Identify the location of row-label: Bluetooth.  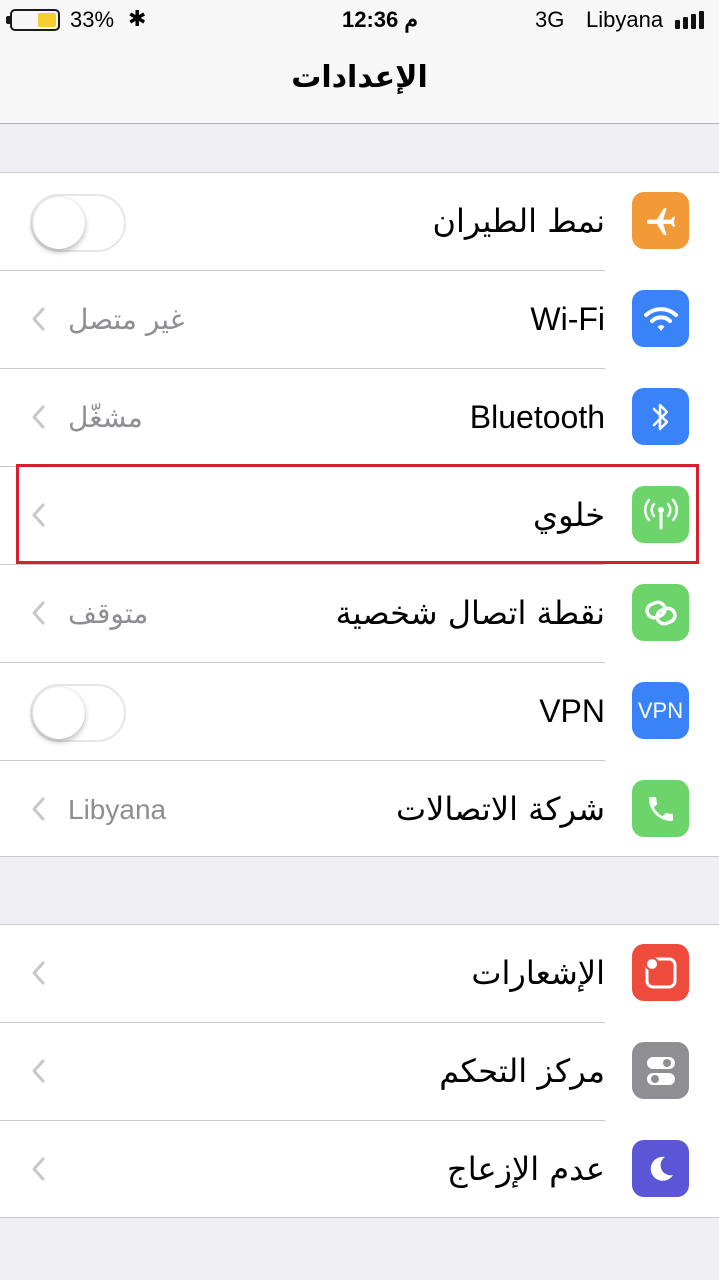
(537, 417).